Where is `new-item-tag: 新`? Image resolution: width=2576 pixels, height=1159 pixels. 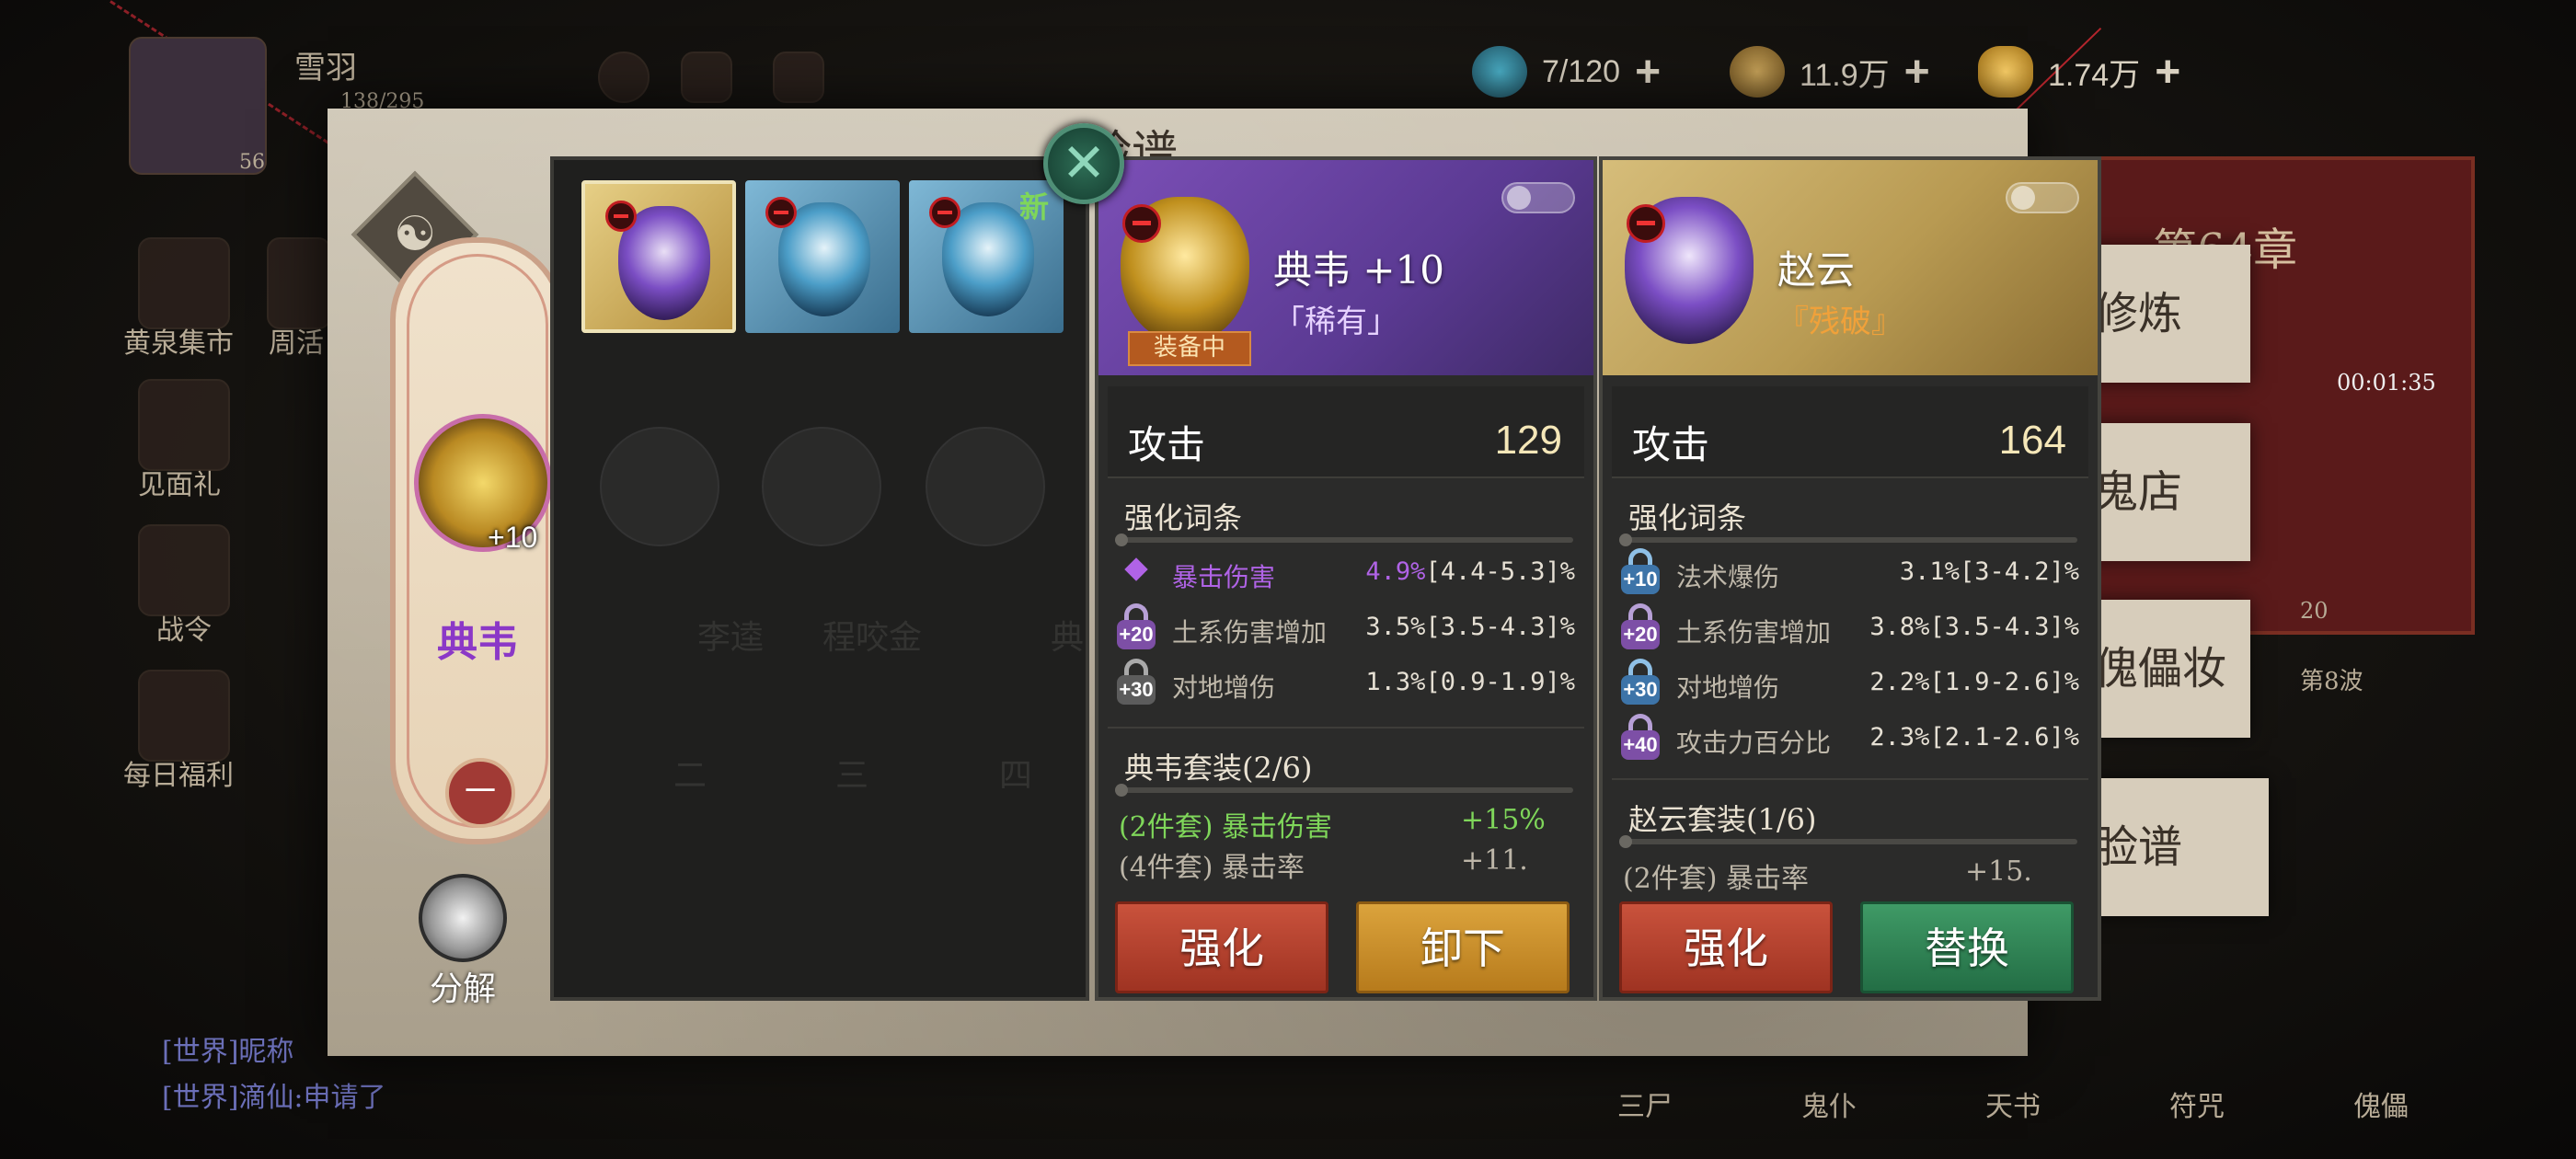
new-item-tag: 新 is located at coordinates (1034, 206).